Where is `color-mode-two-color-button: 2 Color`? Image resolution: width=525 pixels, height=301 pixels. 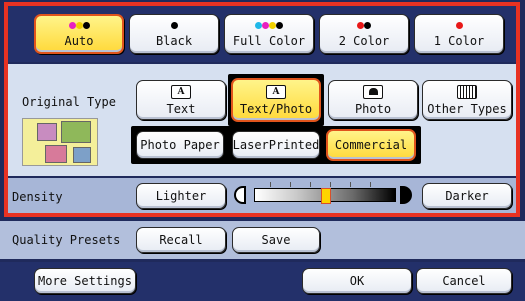 color-mode-two-color-button: 2 Color is located at coordinates (364, 34).